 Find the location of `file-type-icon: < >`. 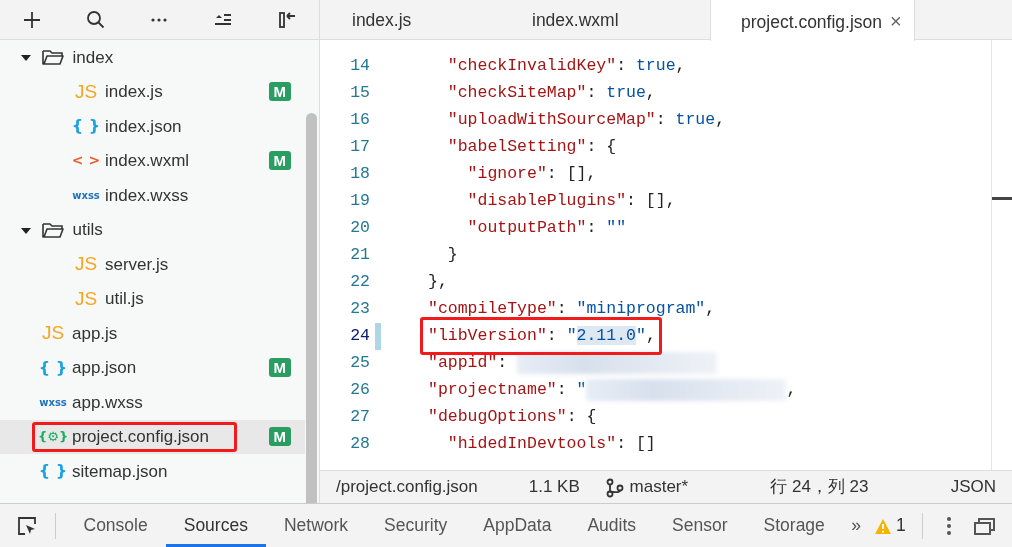

file-type-icon: < > is located at coordinates (86, 161).